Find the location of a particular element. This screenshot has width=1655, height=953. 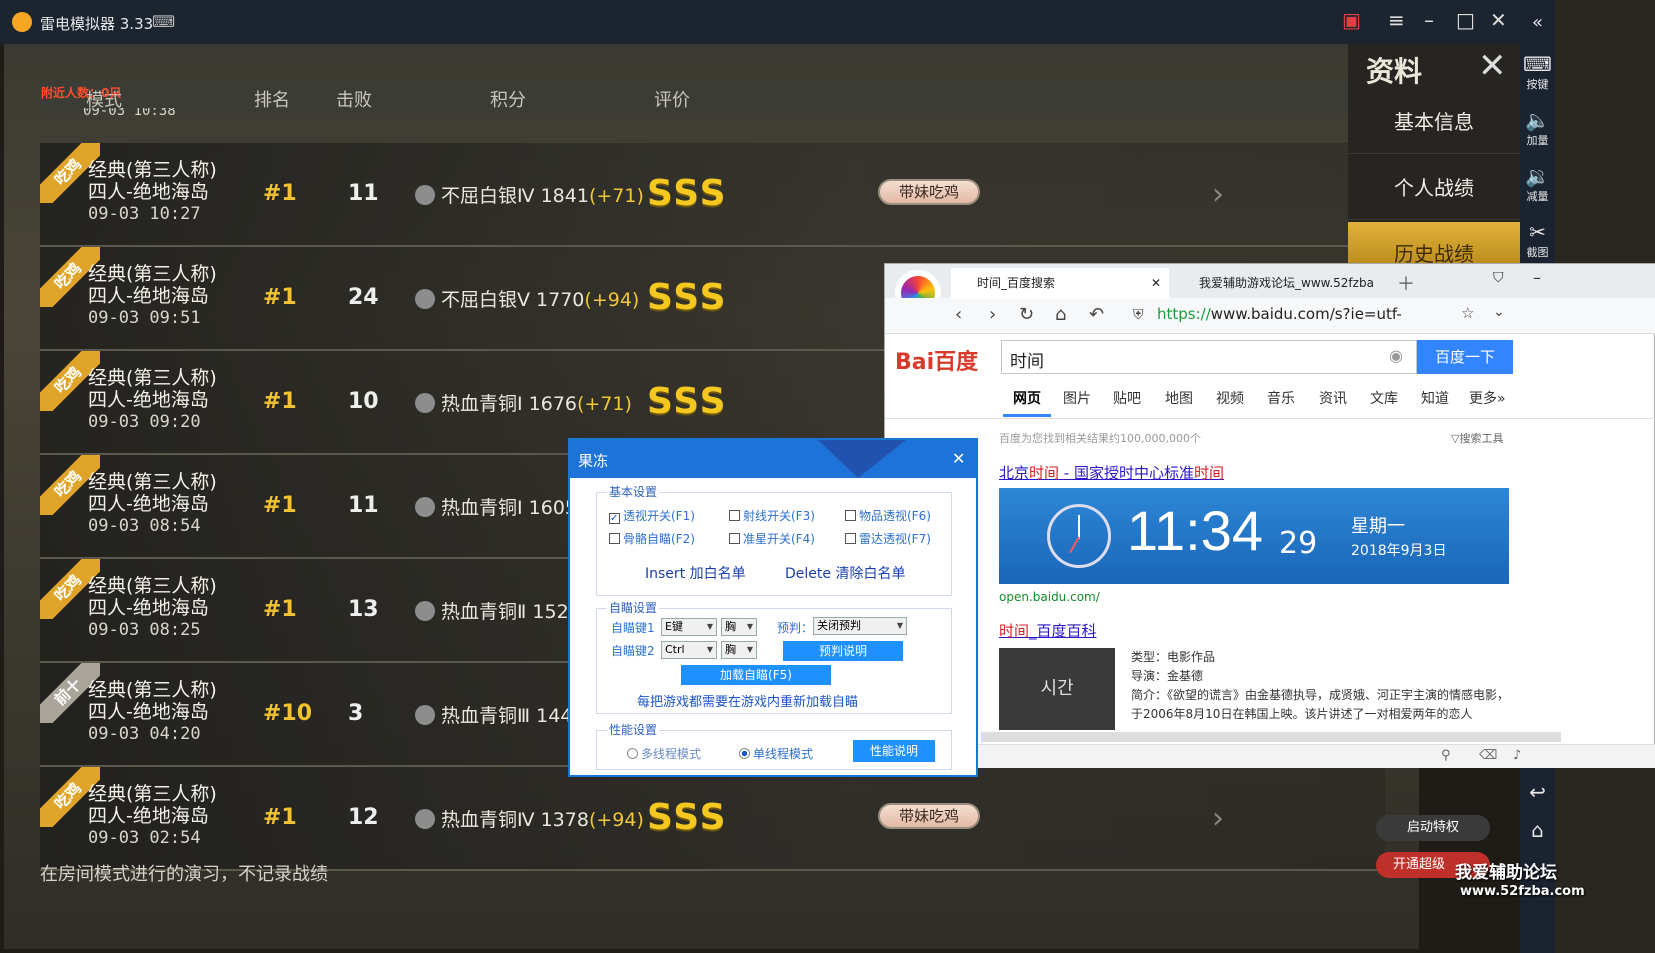

tab-map: 地图 is located at coordinates (1179, 398).